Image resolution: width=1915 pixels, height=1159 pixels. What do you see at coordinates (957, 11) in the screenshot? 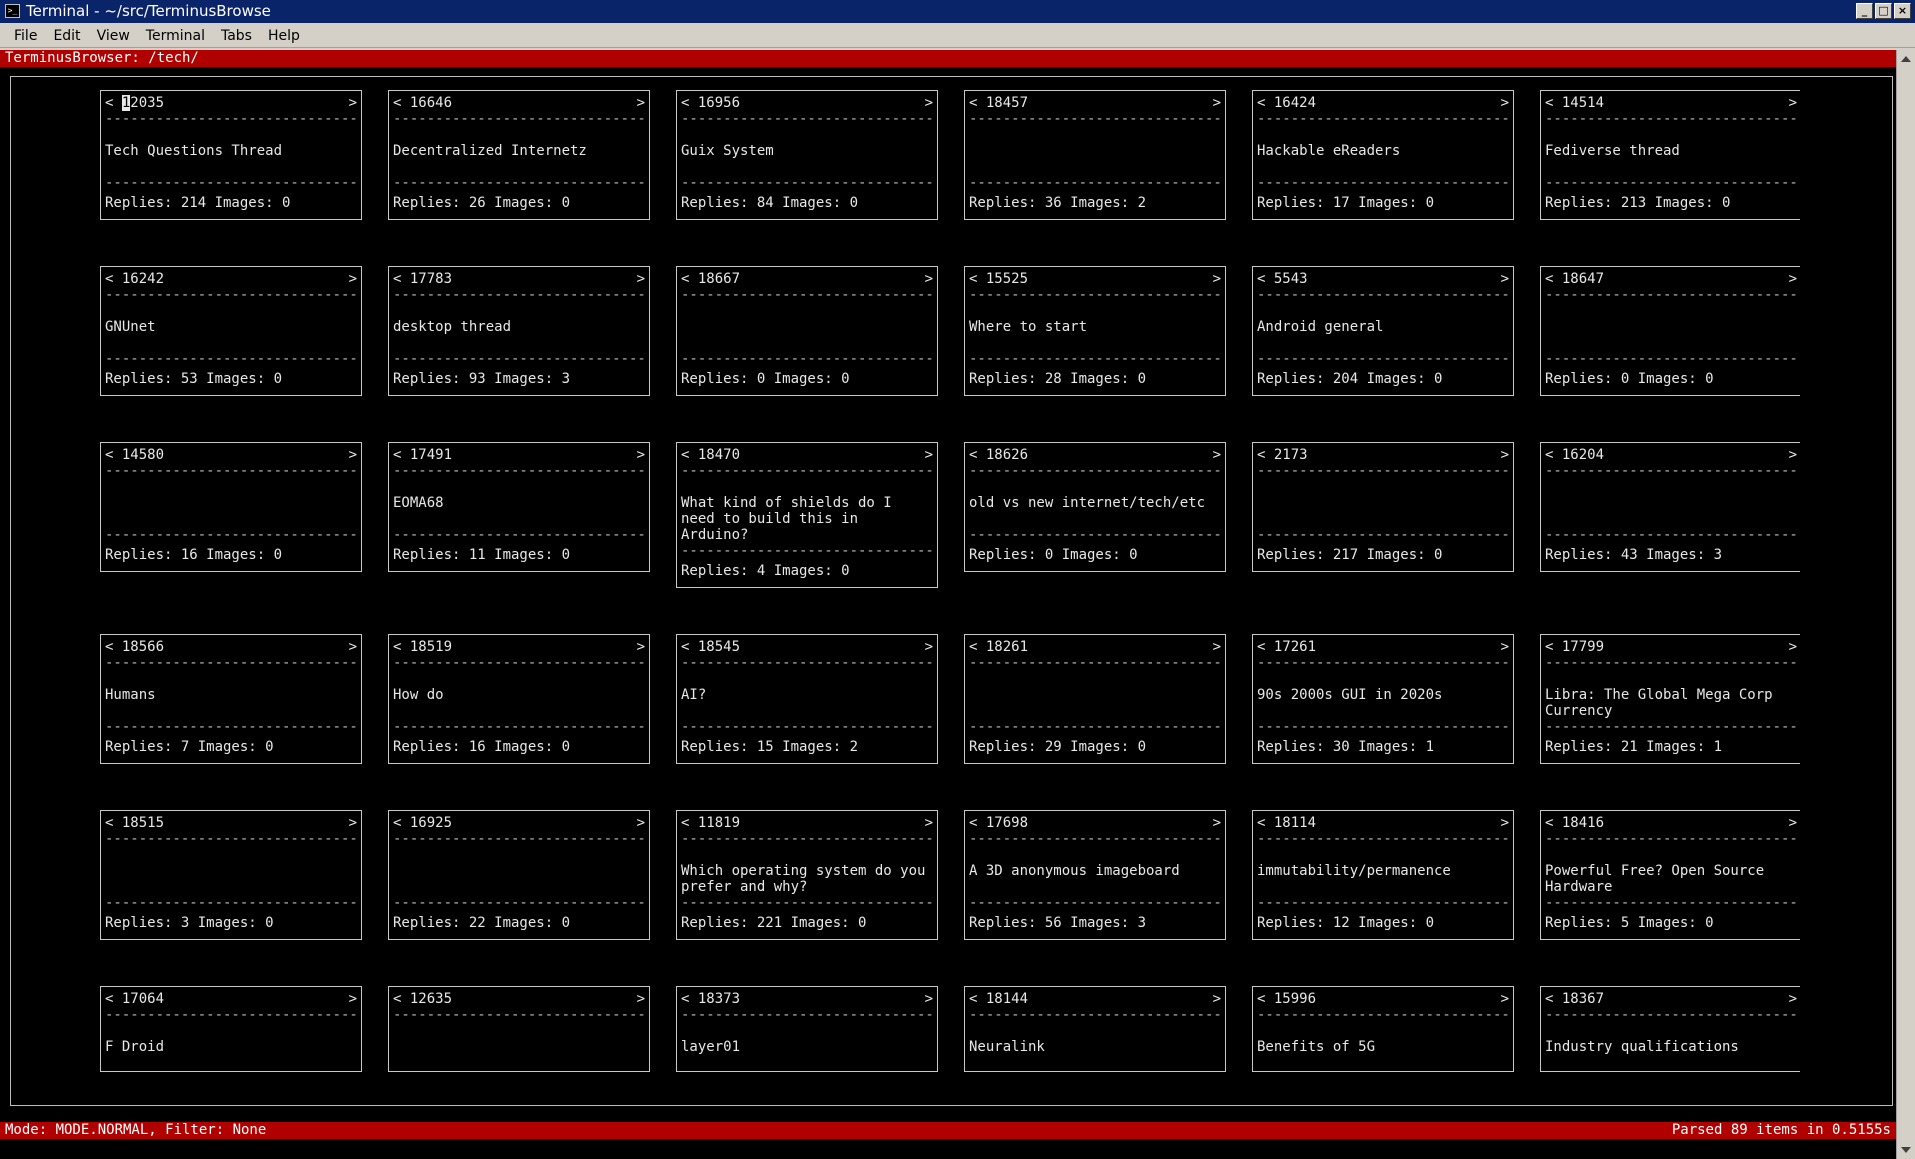
I see `window-titlebar: >_ Terminal - ~/src/TerminusBrowse _ □ ×` at bounding box center [957, 11].